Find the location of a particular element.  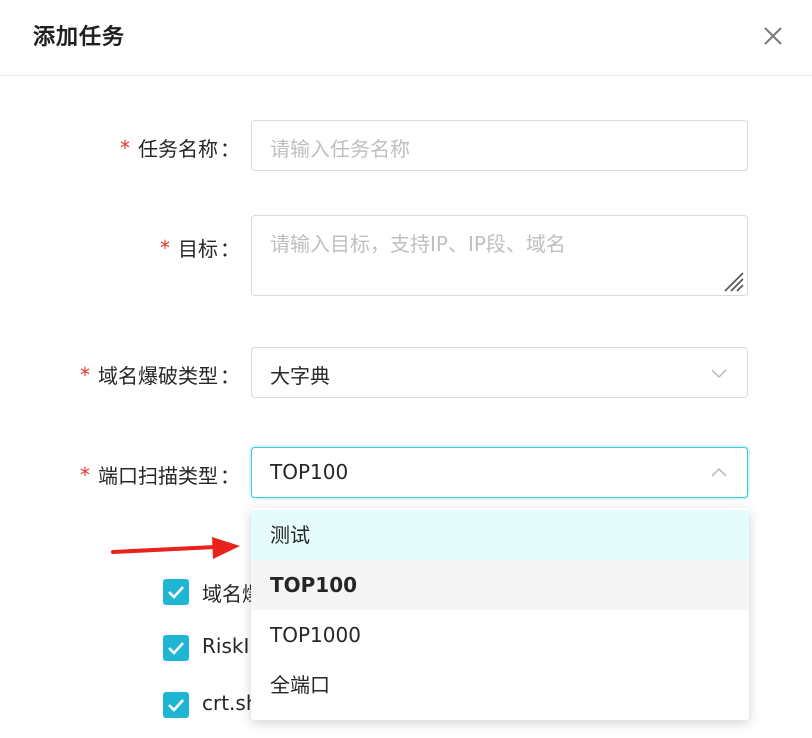

target-textarea: 请输入目标，支持IP、IP段、域名 is located at coordinates (499, 255).